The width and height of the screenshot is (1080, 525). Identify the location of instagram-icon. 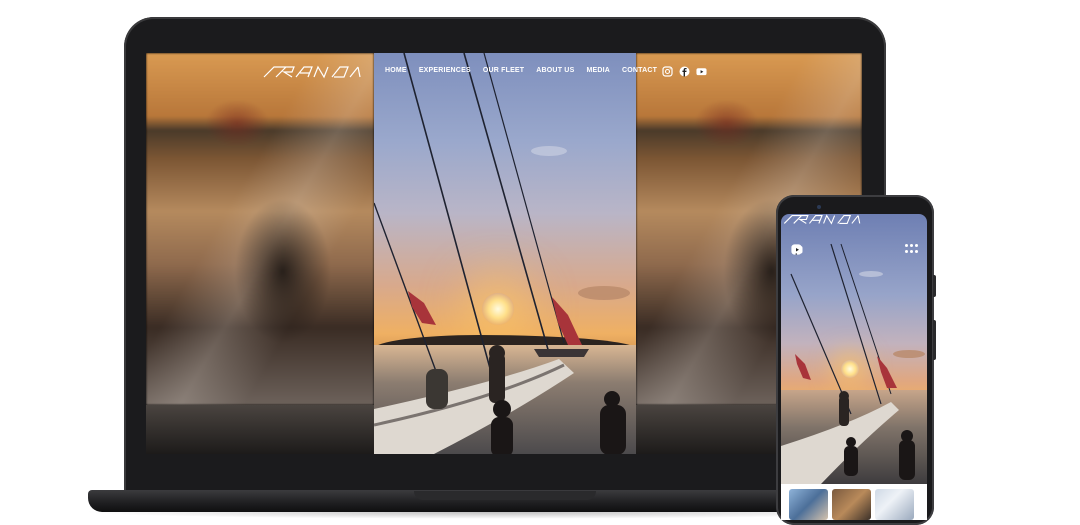
(667, 71).